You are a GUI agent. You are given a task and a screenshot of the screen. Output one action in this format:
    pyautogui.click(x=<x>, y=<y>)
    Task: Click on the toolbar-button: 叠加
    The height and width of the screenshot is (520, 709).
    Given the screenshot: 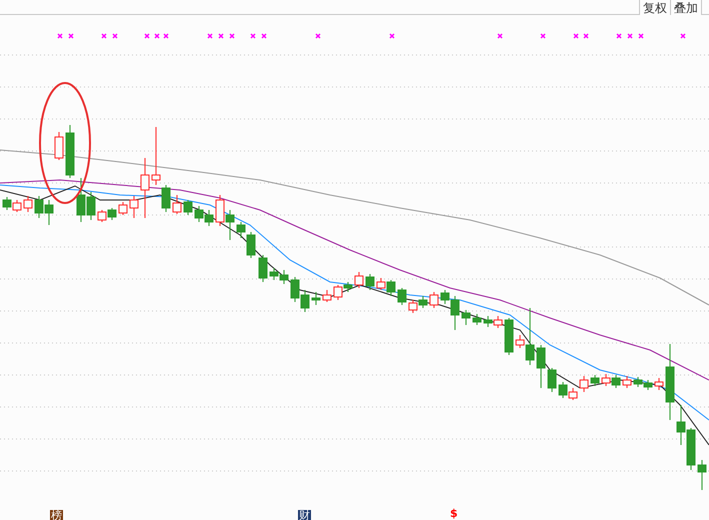 What is the action you would take?
    pyautogui.click(x=685, y=7)
    